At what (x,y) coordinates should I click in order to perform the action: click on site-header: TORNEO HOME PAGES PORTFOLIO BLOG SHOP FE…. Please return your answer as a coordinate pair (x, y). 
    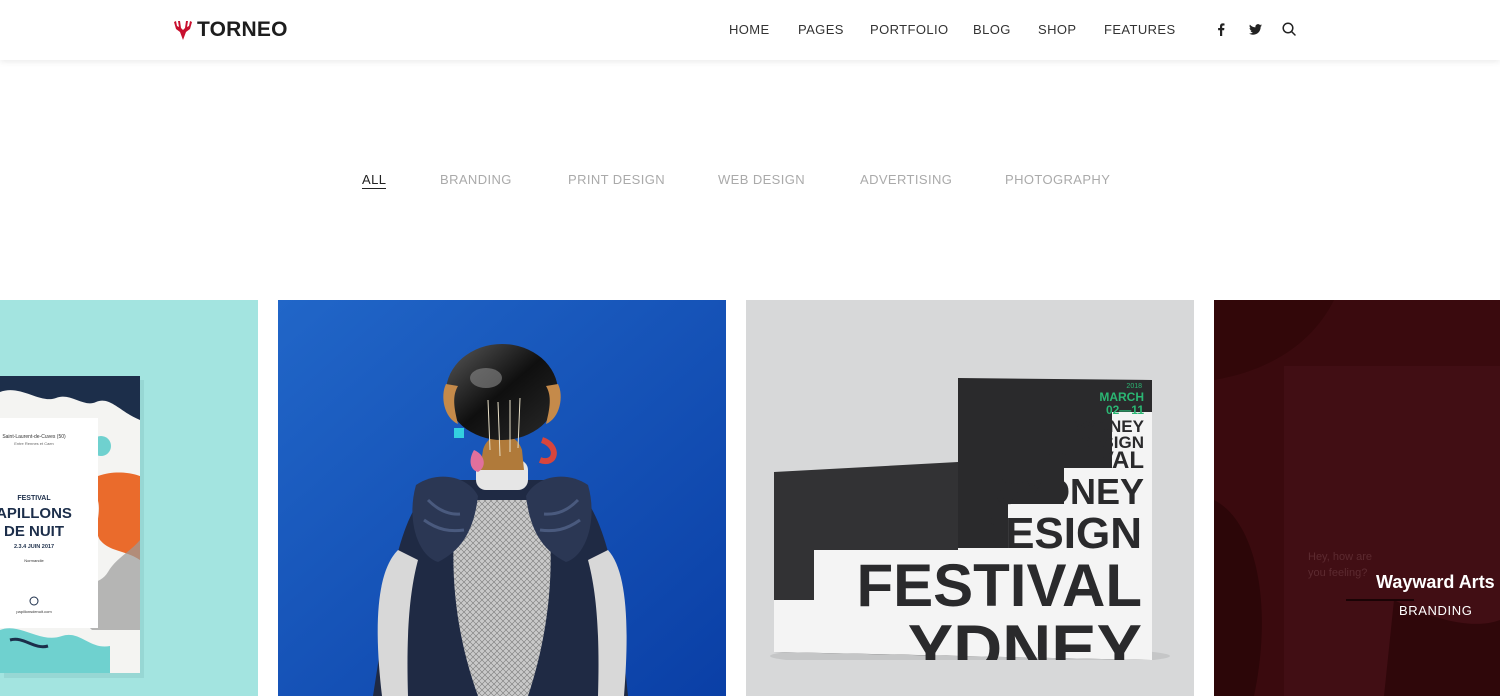
    Looking at the image, I should click on (750, 30).